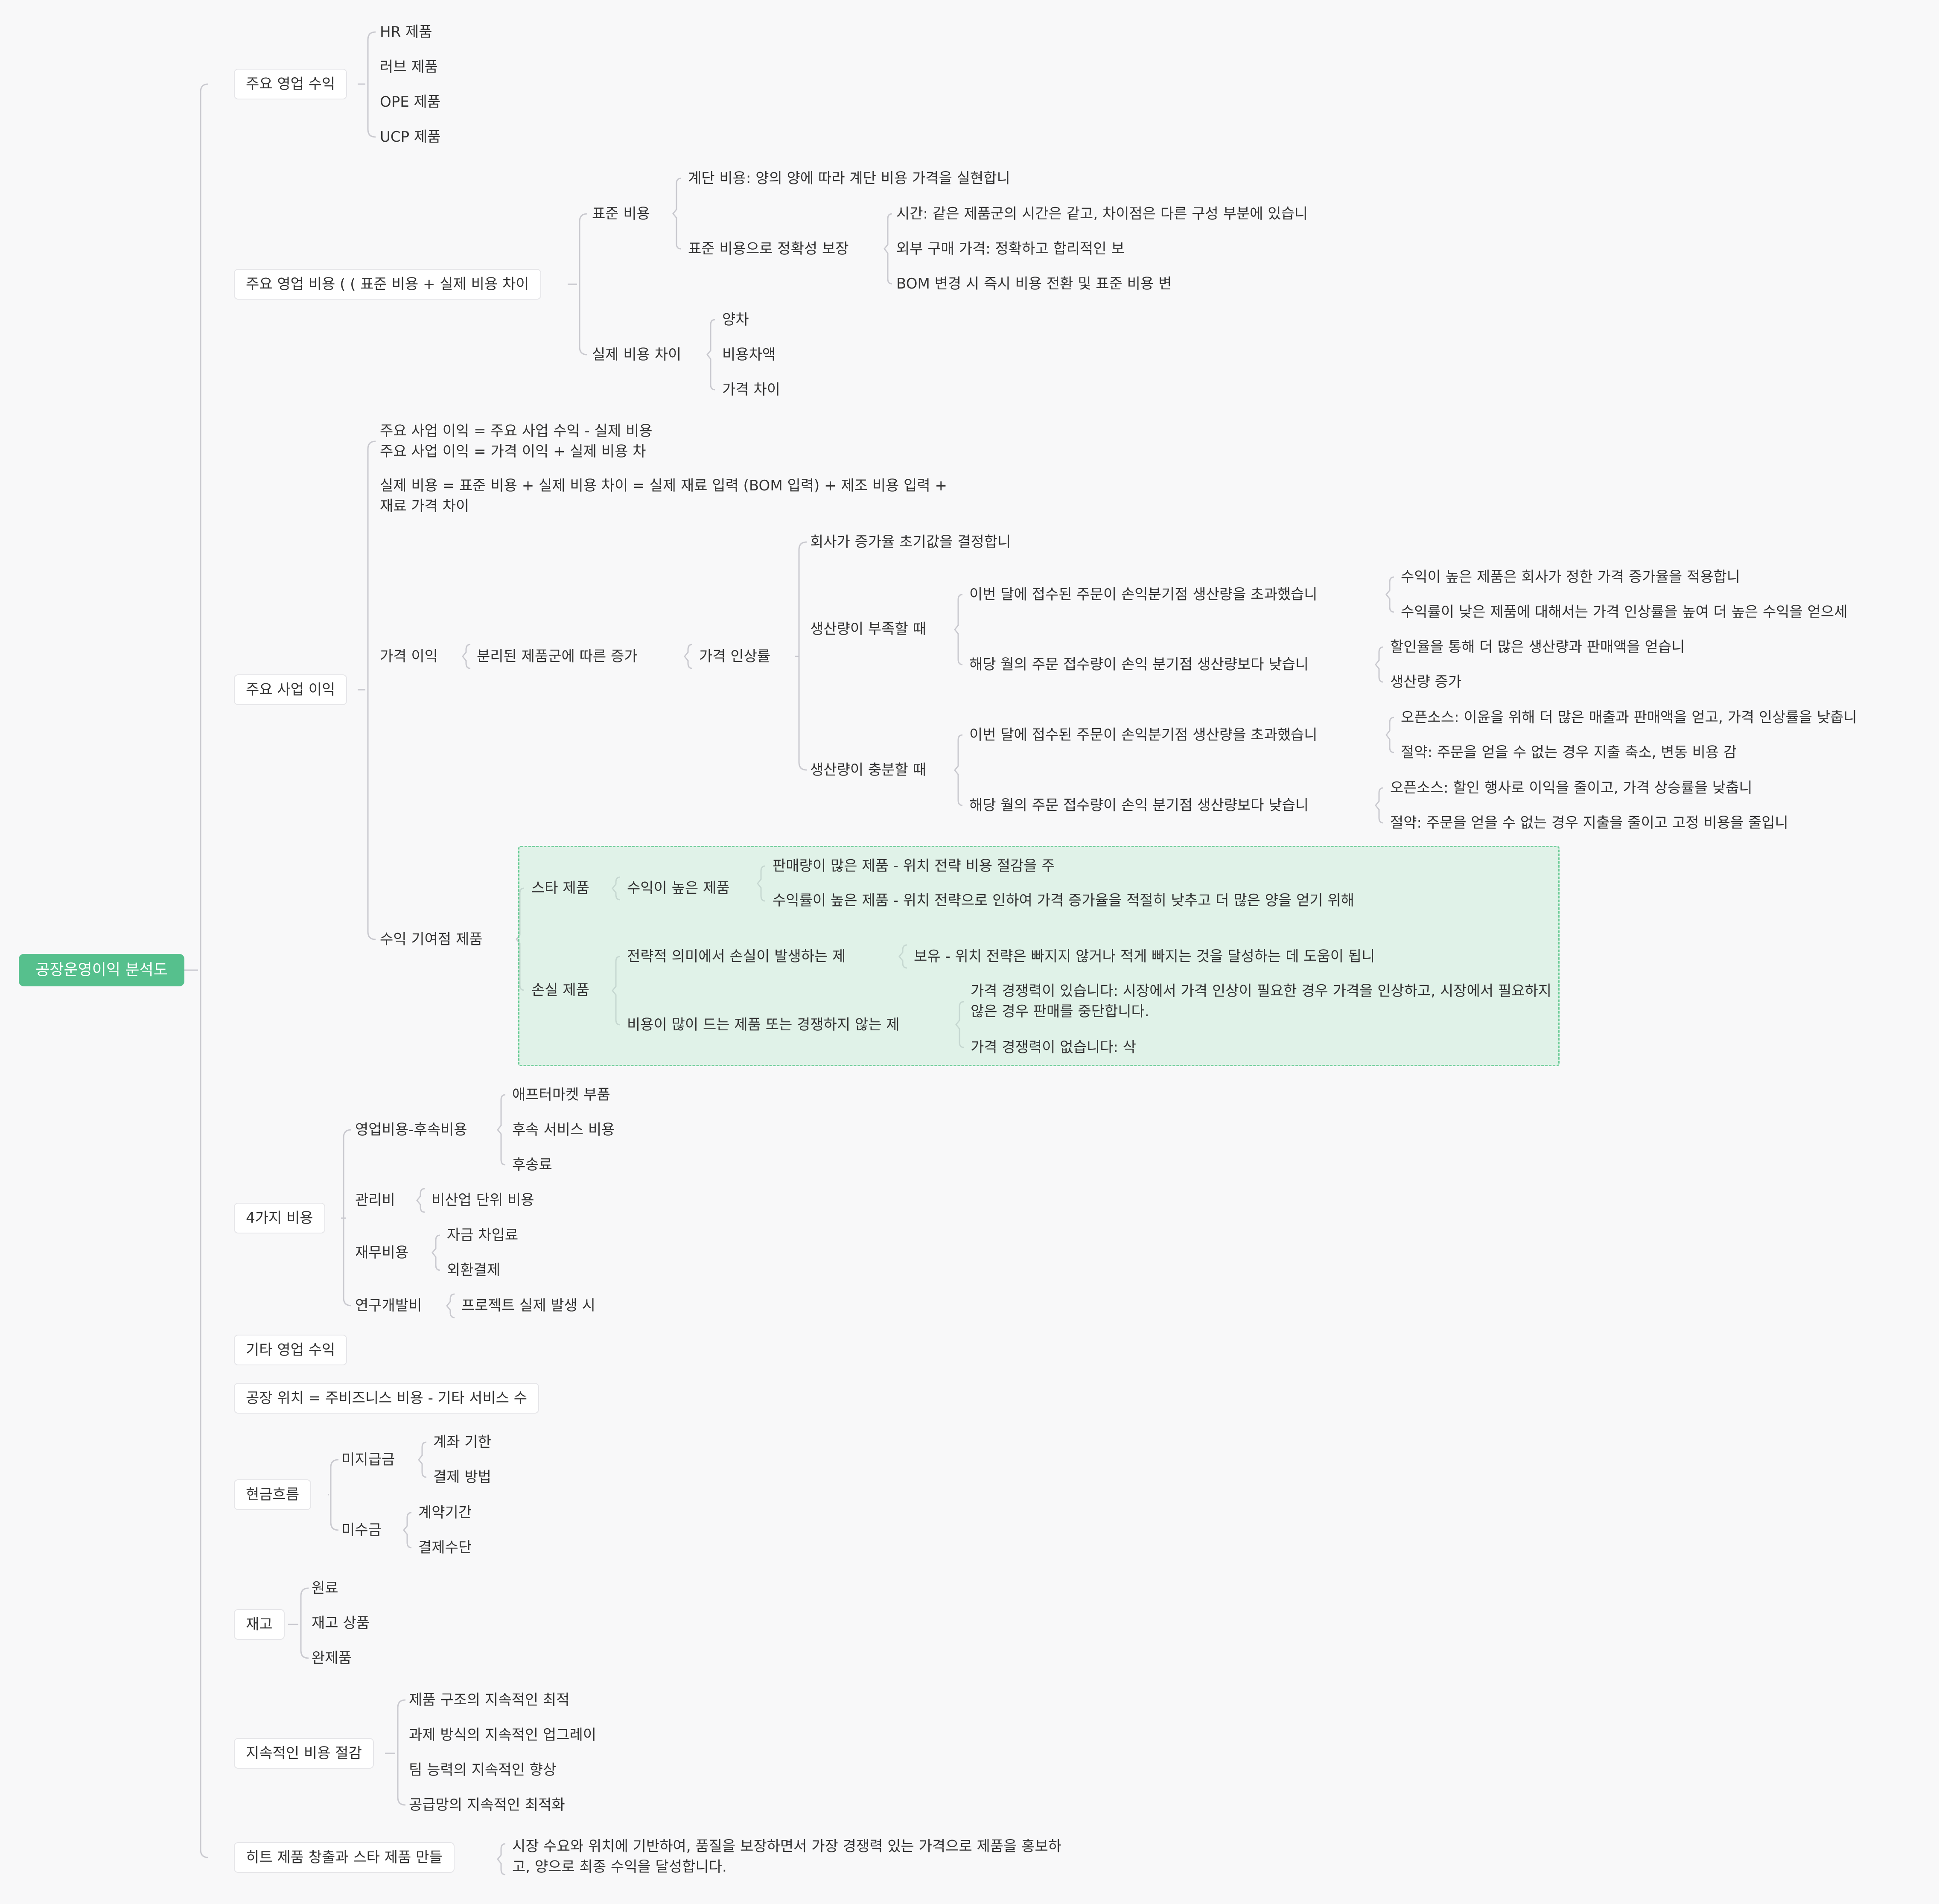  What do you see at coordinates (910, 542) in the screenshot?
I see `topic-rate-initial: 회사가 증가율 초기값을 결정합니` at bounding box center [910, 542].